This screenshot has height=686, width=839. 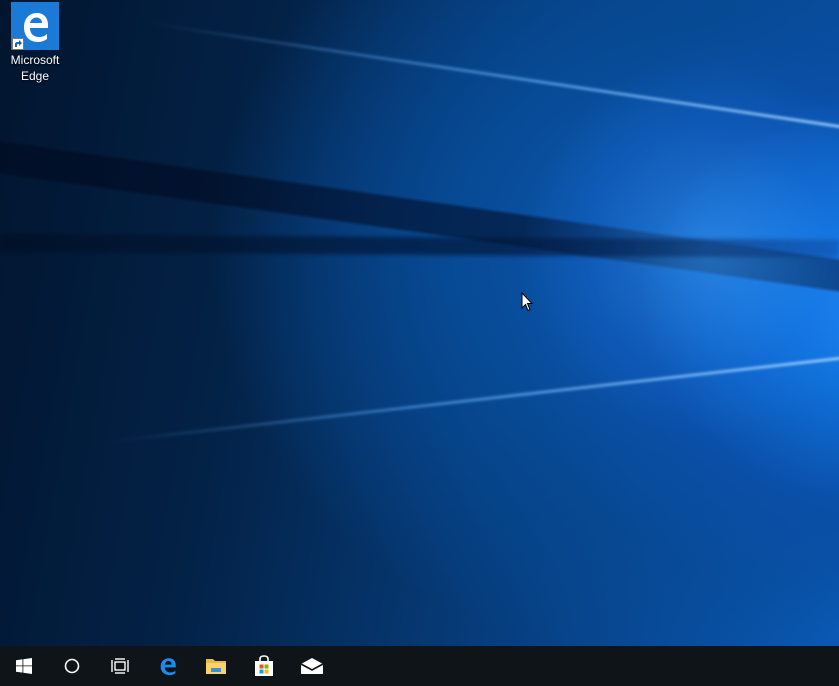 I want to click on circle-search-icon, so click(x=72, y=666).